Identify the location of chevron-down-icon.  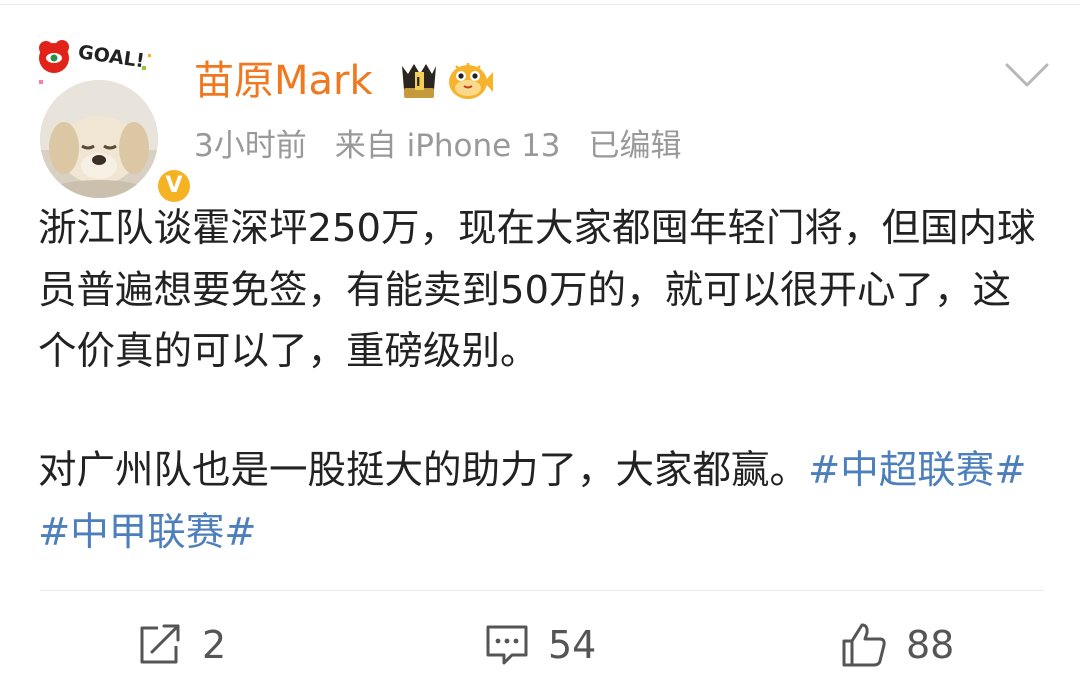
(1027, 76).